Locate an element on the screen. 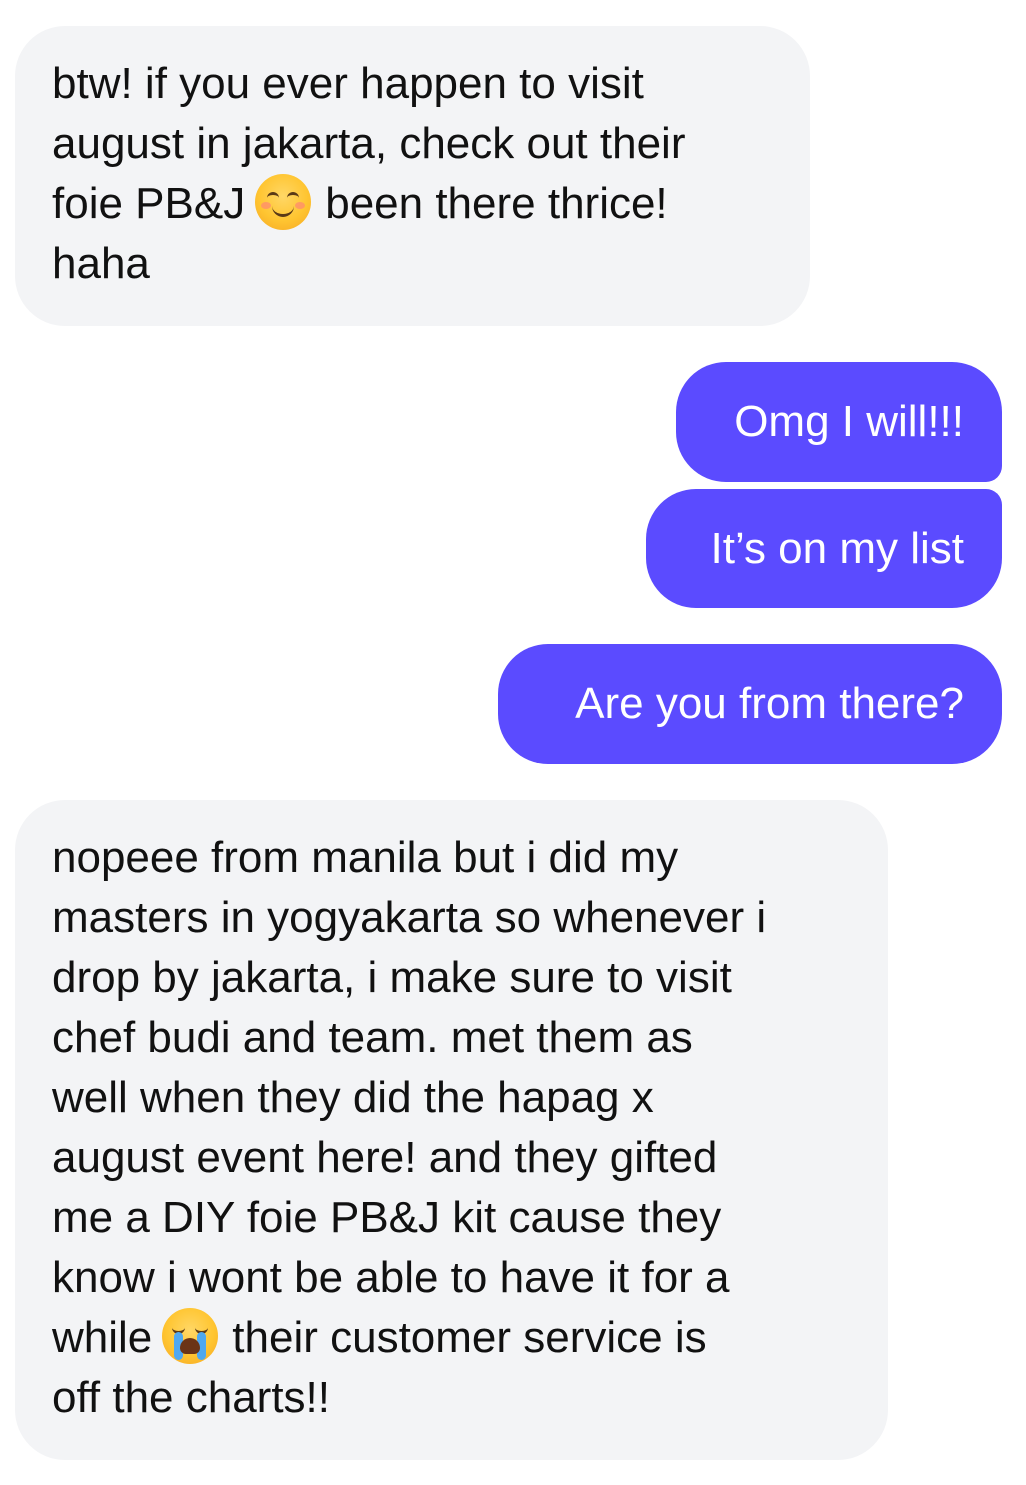 This screenshot has height=1485, width=1026. smiling-face-icon is located at coordinates (283, 202).